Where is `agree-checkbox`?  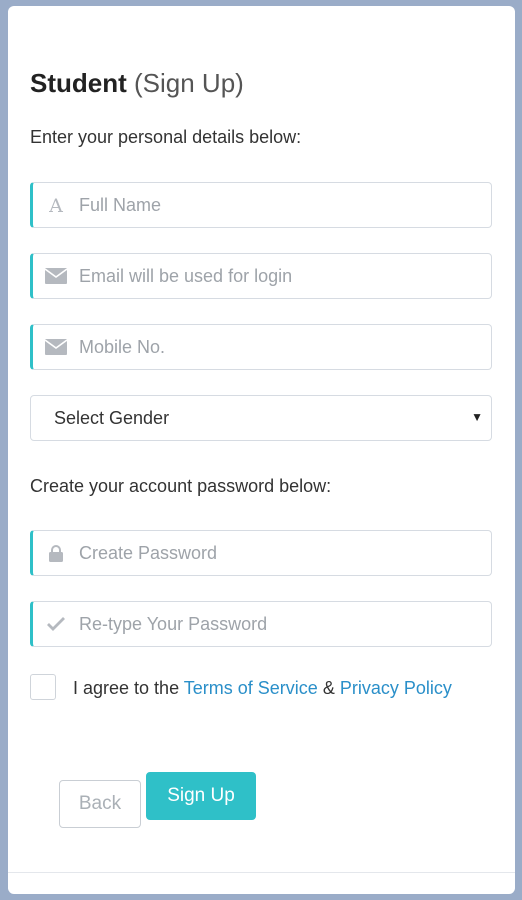 agree-checkbox is located at coordinates (43, 687).